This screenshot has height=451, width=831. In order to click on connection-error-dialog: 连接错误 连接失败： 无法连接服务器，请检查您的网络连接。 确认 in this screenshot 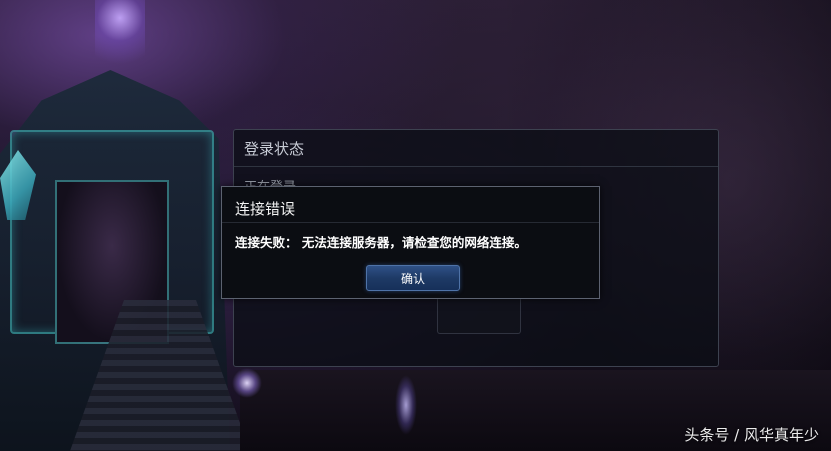, I will do `click(410, 242)`.